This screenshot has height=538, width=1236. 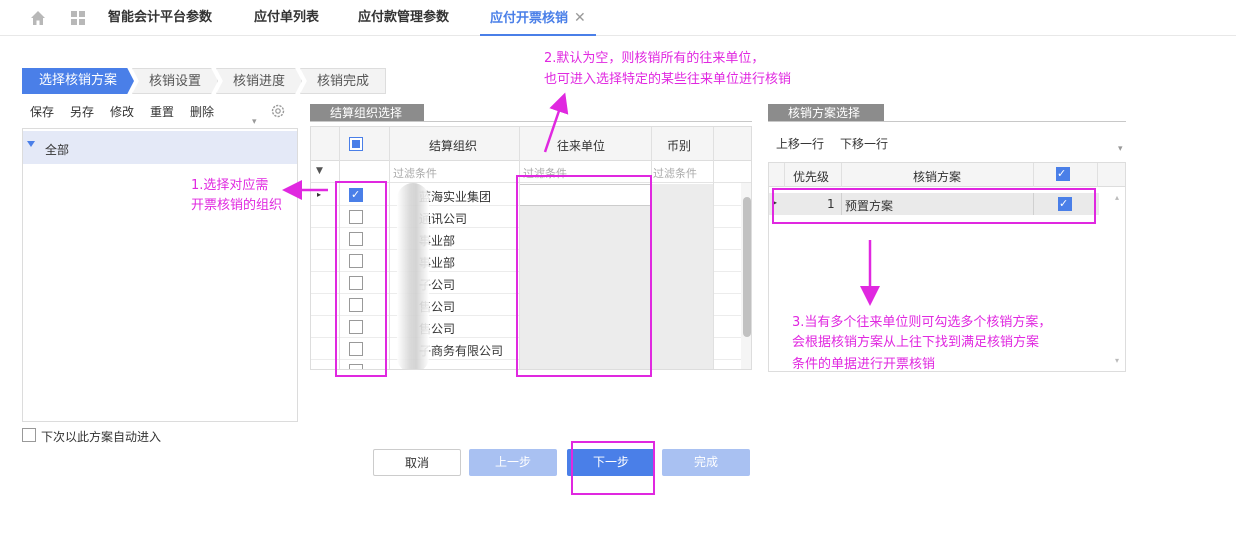 I want to click on tab-payable-list: 应付单列表, so click(x=286, y=18).